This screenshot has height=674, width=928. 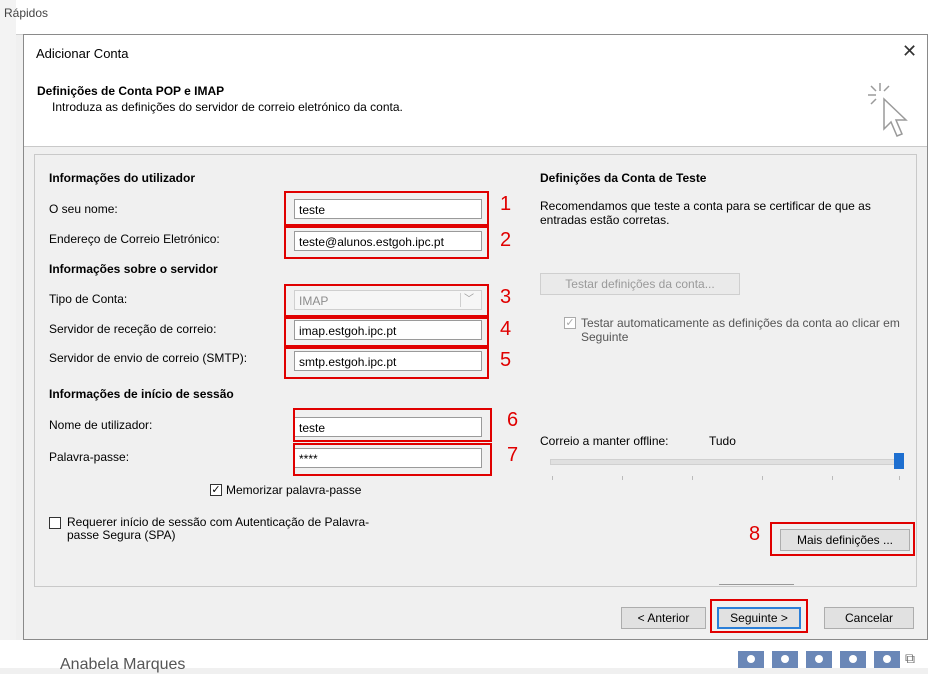 I want to click on incoming-server-label: Servidor de receção de correio:, so click(x=133, y=329).